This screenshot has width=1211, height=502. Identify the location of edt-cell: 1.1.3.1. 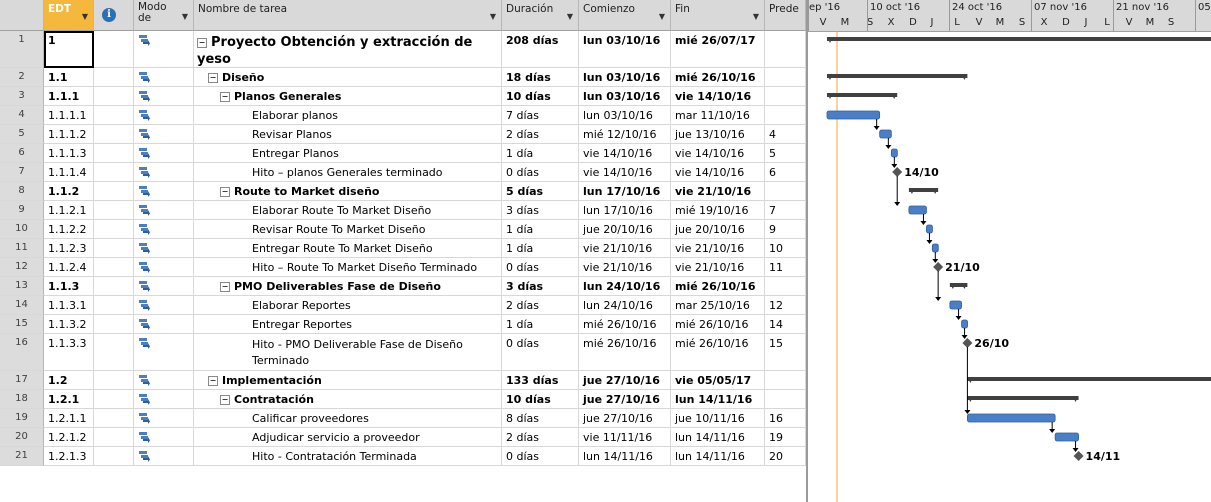
(69, 305).